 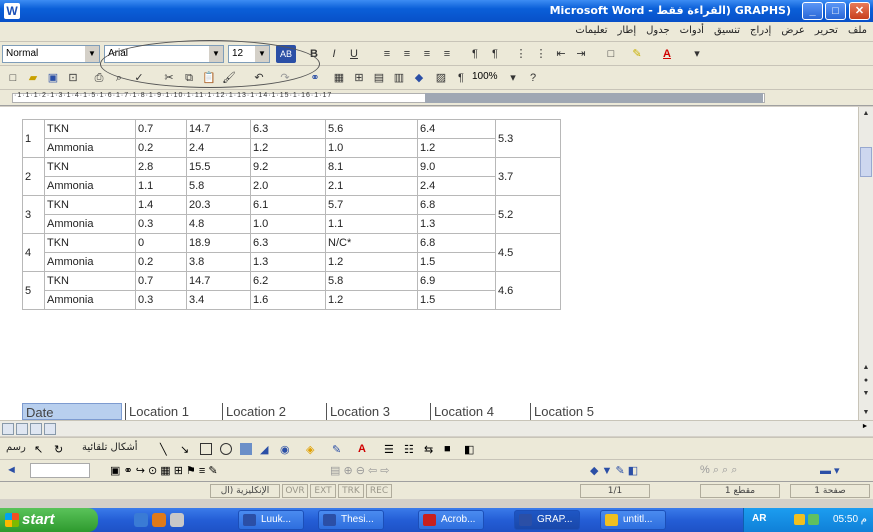 What do you see at coordinates (164, 54) in the screenshot?
I see `font-combo: Arial ▼` at bounding box center [164, 54].